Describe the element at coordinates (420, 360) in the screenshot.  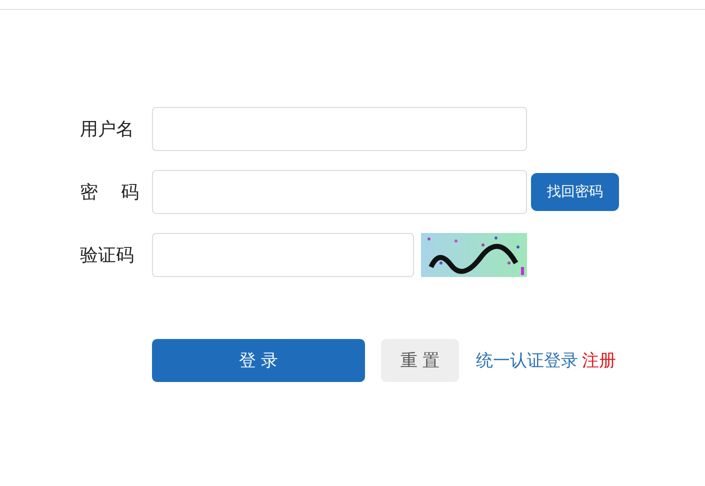
I see `reset-button: 重 置` at that location.